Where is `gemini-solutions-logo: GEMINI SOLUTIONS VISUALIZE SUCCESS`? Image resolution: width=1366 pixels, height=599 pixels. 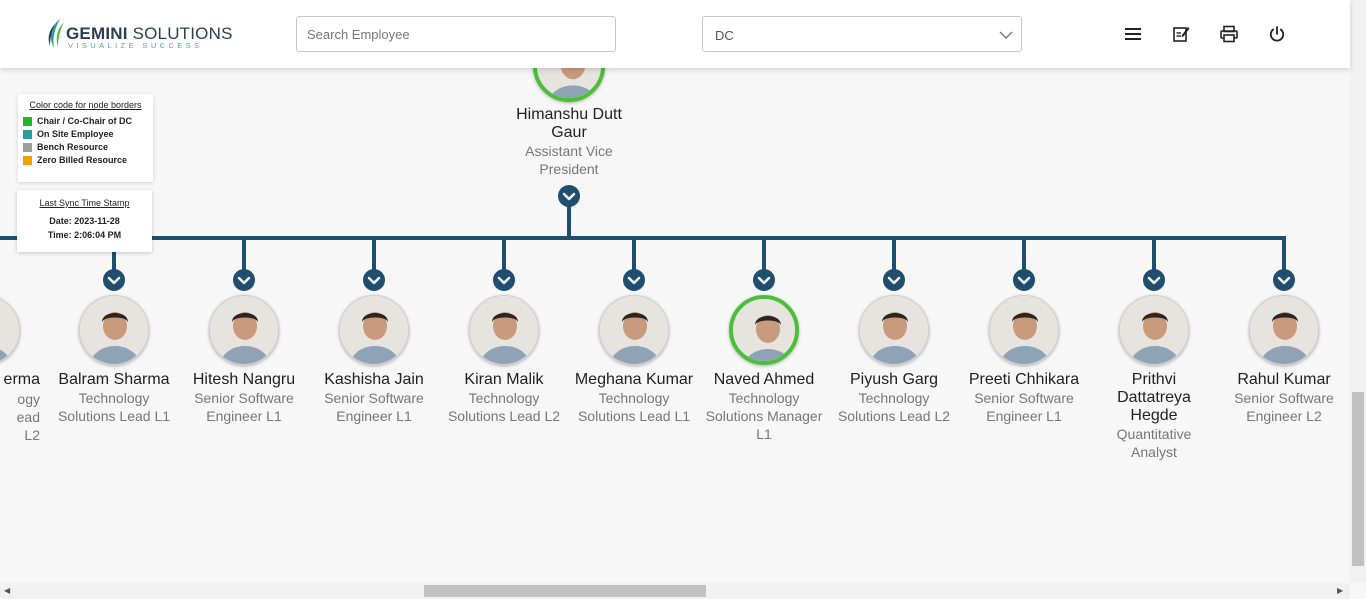 gemini-solutions-logo: GEMINI SOLUTIONS VISUALIZE SUCCESS is located at coordinates (139, 34).